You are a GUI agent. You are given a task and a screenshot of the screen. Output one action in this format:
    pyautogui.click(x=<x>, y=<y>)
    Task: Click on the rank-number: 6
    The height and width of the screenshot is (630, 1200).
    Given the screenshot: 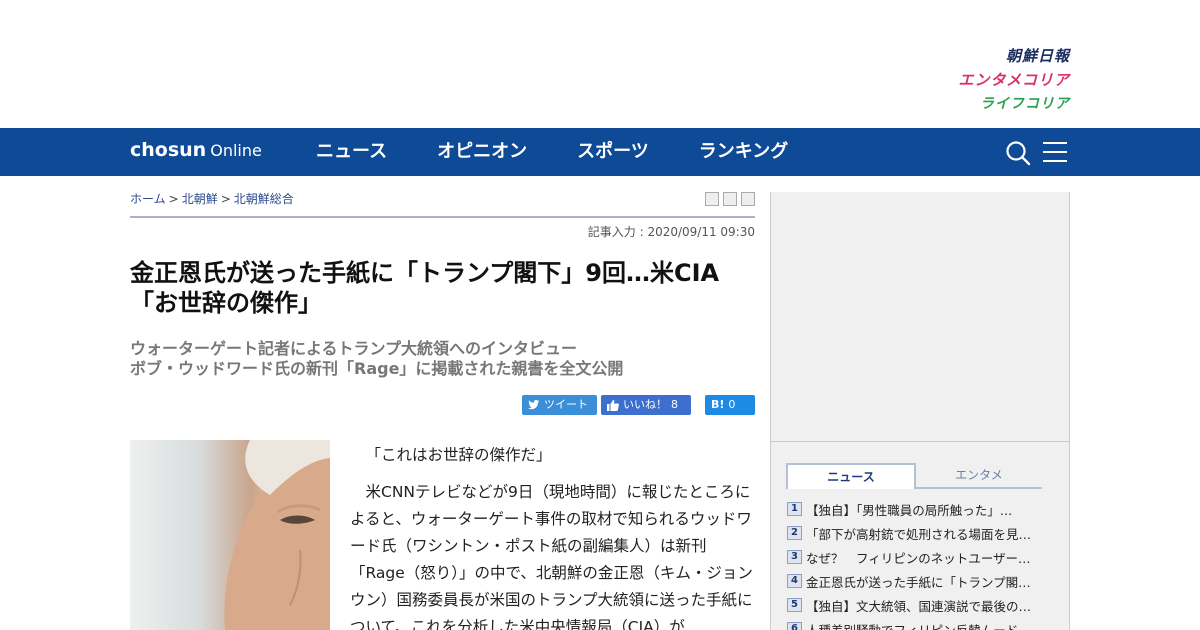 What is the action you would take?
    pyautogui.click(x=794, y=626)
    